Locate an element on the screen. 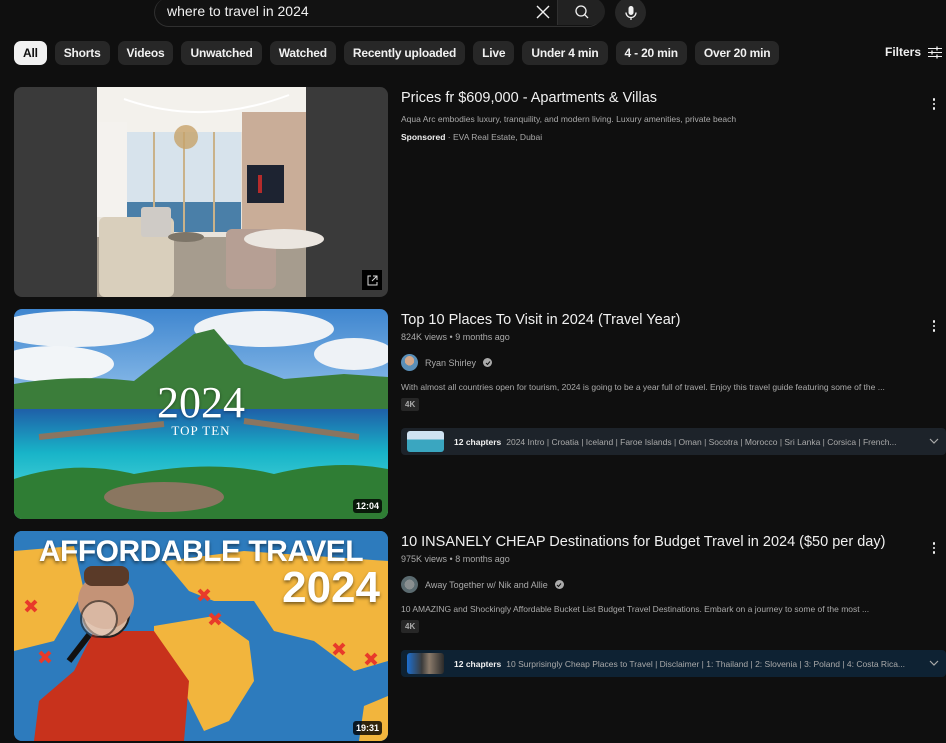 The image size is (946, 743). chip-under-4-min: Under 4 min is located at coordinates (565, 53).